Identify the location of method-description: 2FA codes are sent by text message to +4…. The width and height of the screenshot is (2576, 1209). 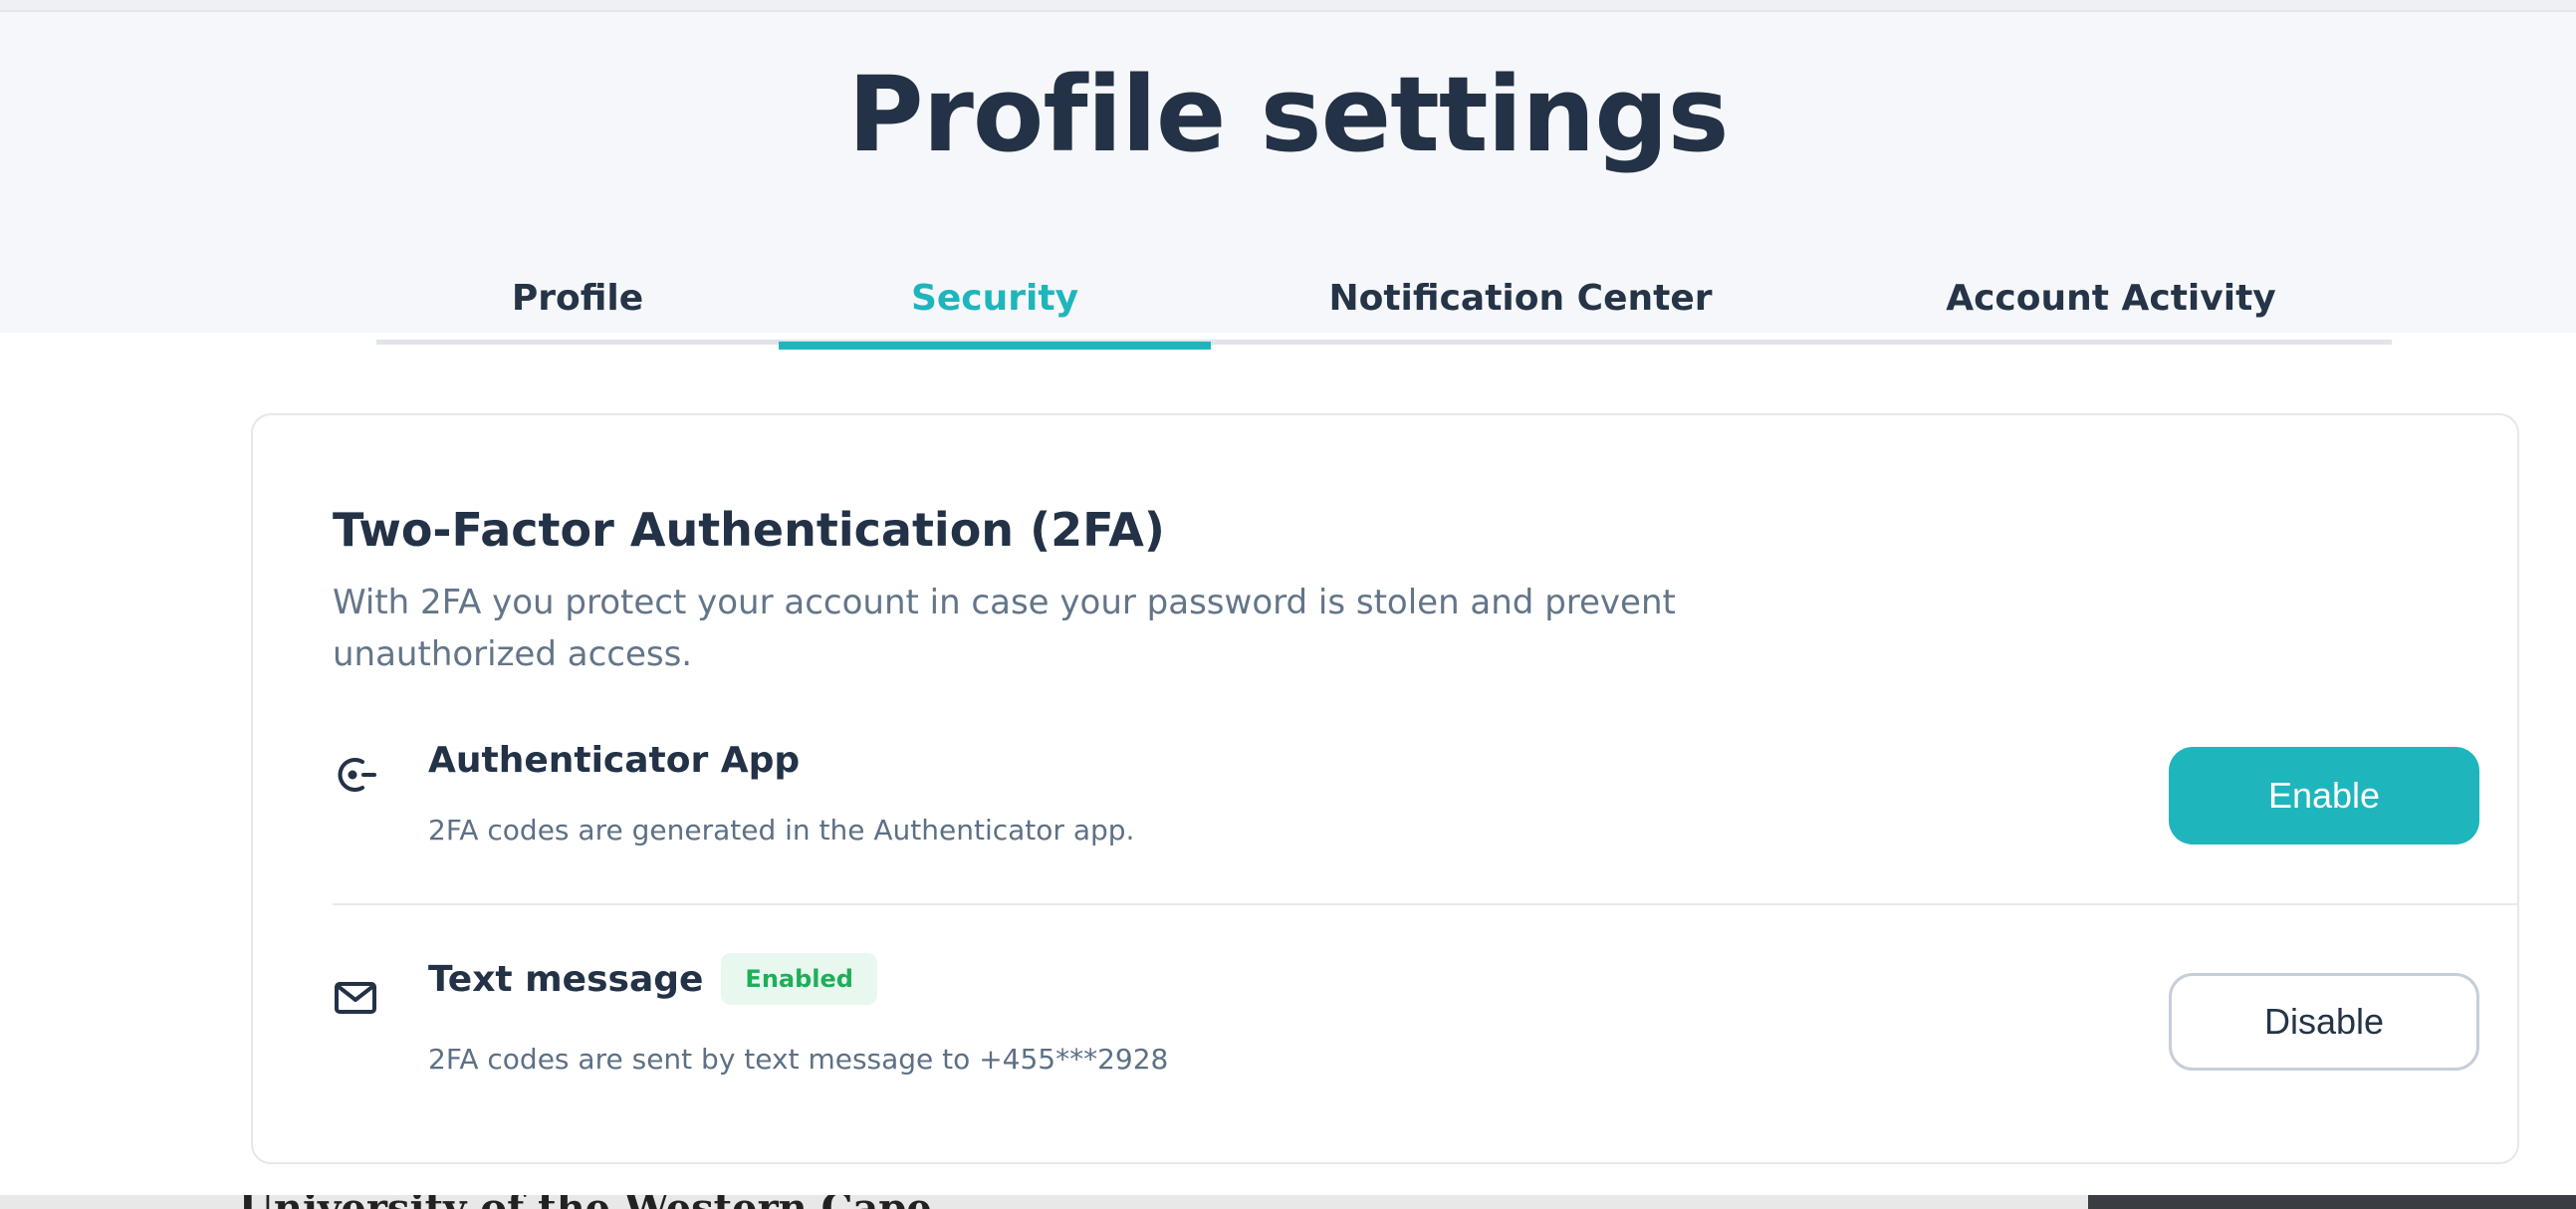
(798, 1059).